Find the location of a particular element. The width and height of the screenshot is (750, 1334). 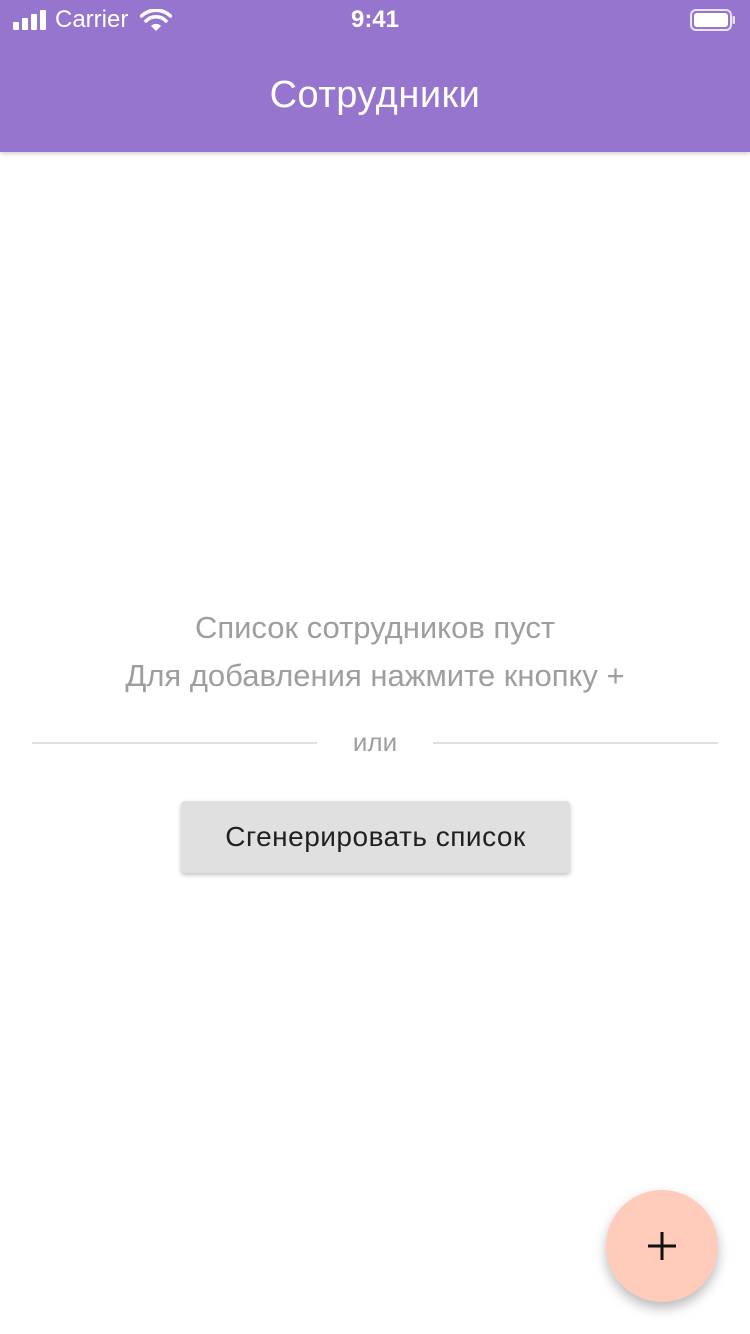

generate-list-button: Сгенерировать список is located at coordinates (375, 837).